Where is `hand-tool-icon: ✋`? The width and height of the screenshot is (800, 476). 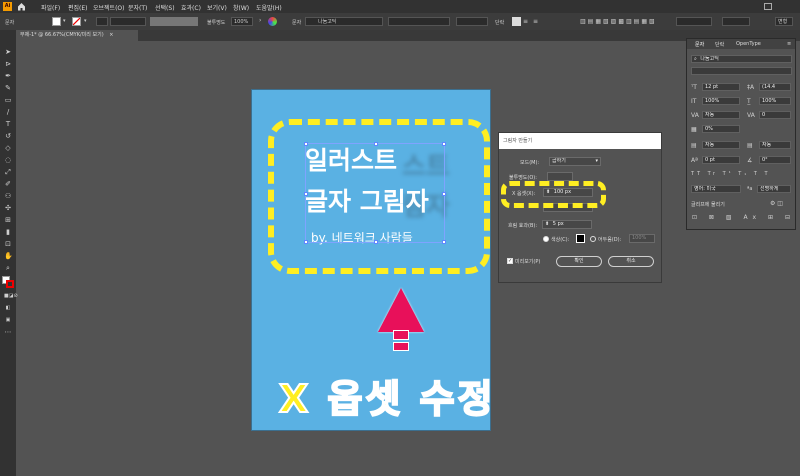 hand-tool-icon: ✋ is located at coordinates (8, 256).